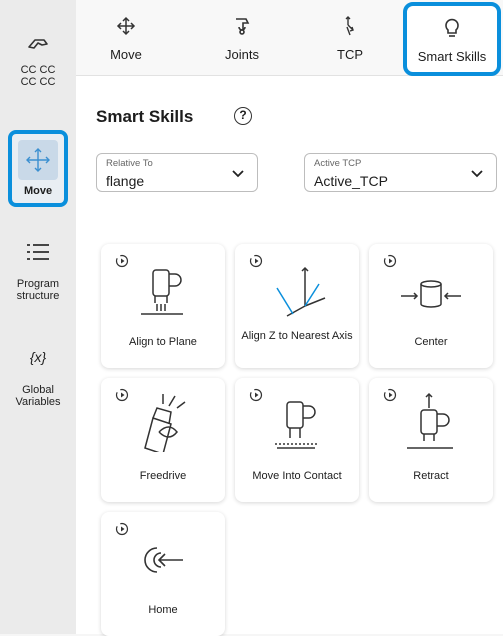 The height and width of the screenshot is (636, 503). Describe the element at coordinates (38, 253) in the screenshot. I see `program-structure-icon` at that location.